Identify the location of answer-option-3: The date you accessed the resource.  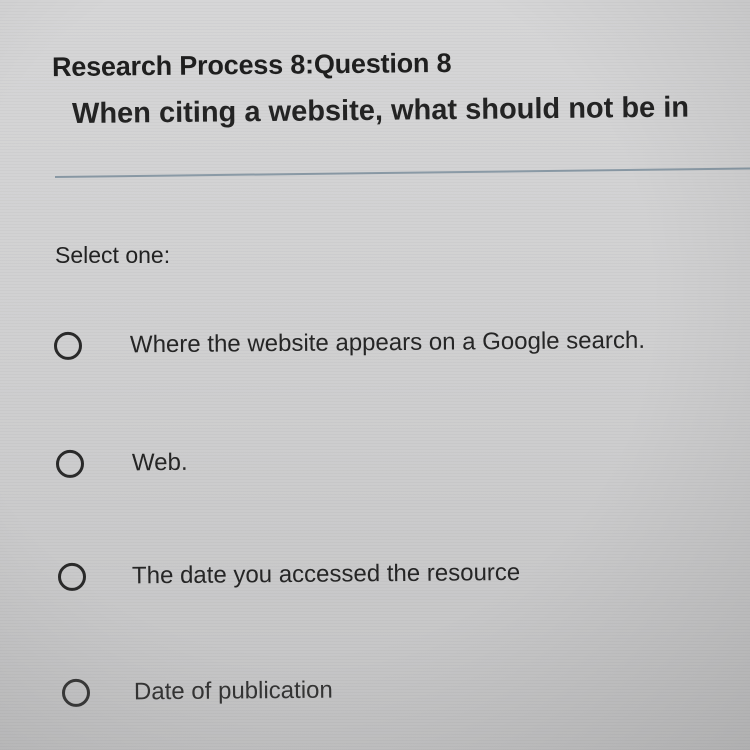
(288, 575).